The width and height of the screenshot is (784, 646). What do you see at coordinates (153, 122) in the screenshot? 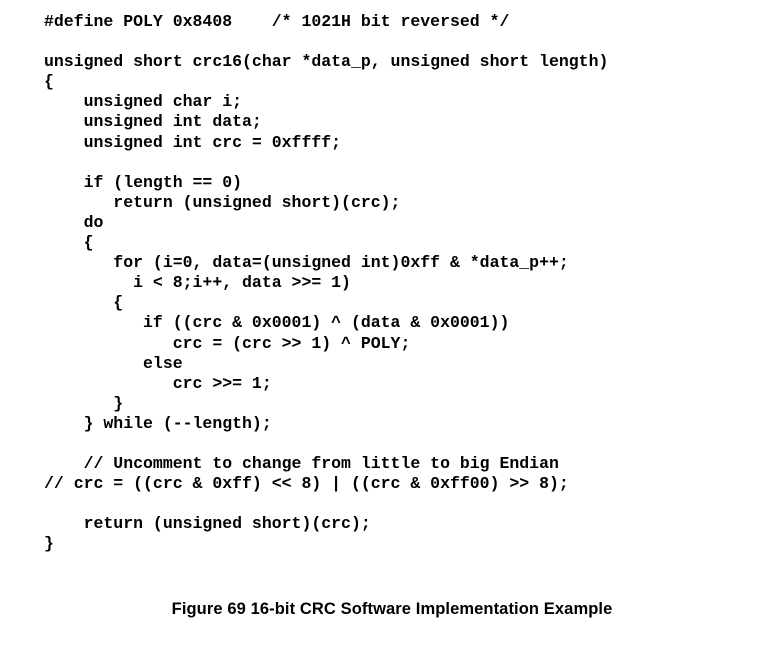
I see `code-line: unsigned int data;` at bounding box center [153, 122].